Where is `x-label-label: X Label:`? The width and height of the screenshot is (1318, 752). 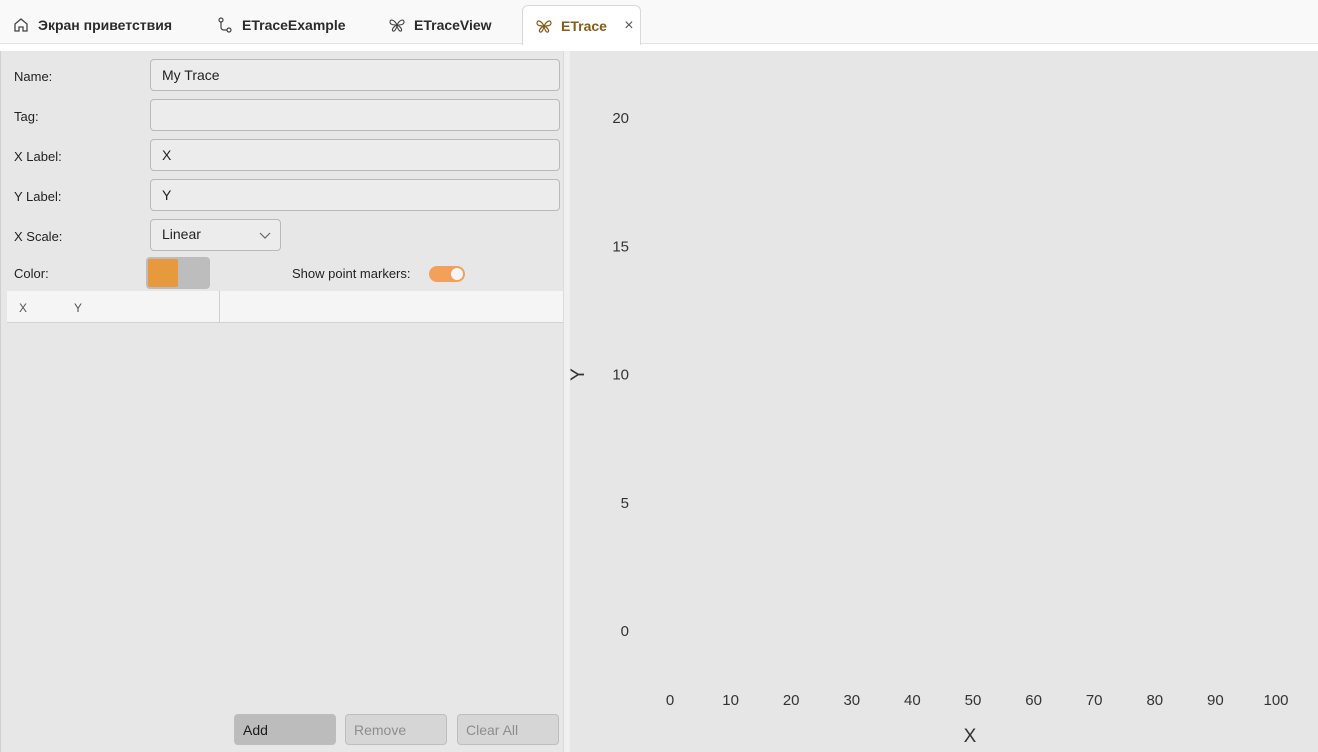
x-label-label: X Label: is located at coordinates (38, 156).